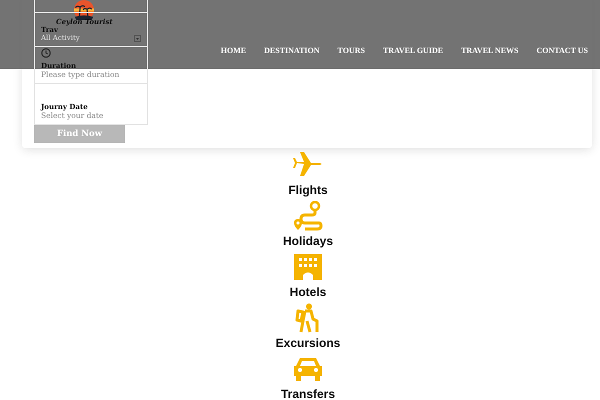  I want to click on nav-link: TOURS, so click(351, 50).